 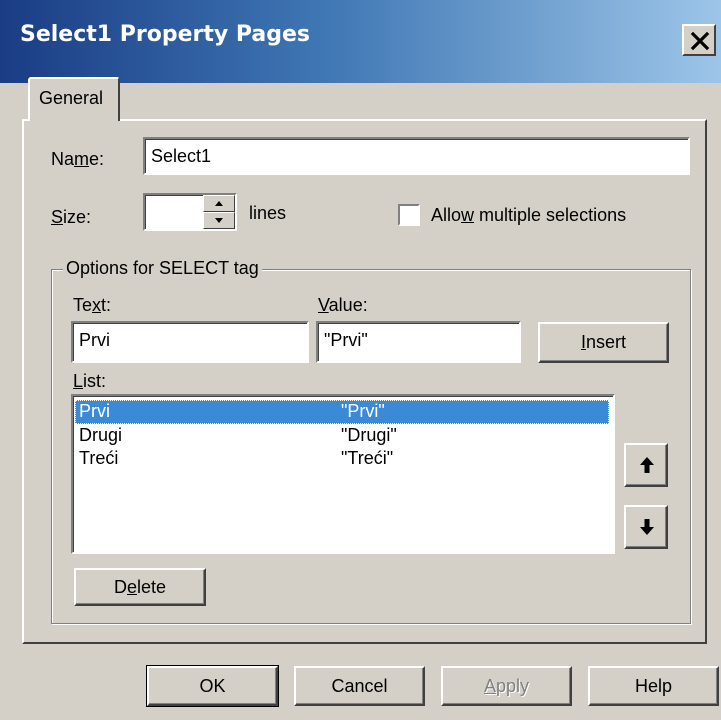 What do you see at coordinates (506, 686) in the screenshot?
I see `apply-button: Apply` at bounding box center [506, 686].